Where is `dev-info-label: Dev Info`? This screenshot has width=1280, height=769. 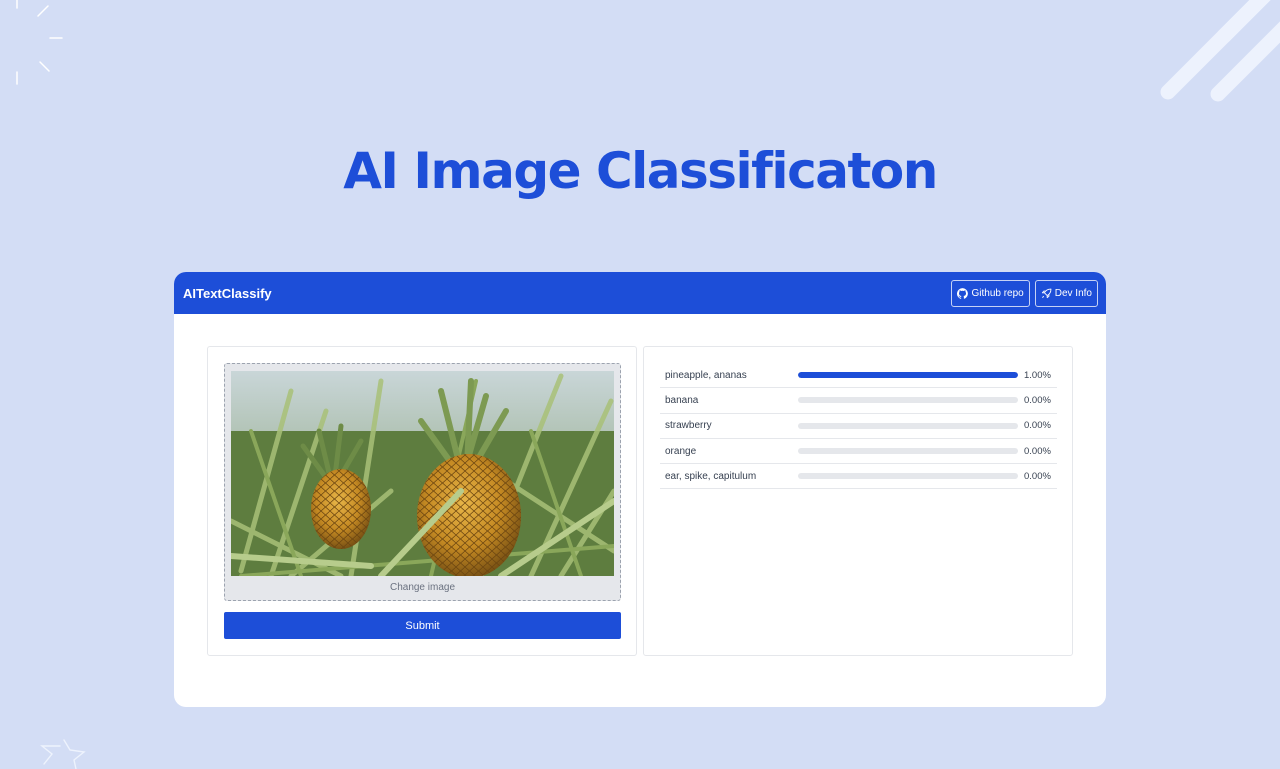 dev-info-label: Dev Info is located at coordinates (1073, 293).